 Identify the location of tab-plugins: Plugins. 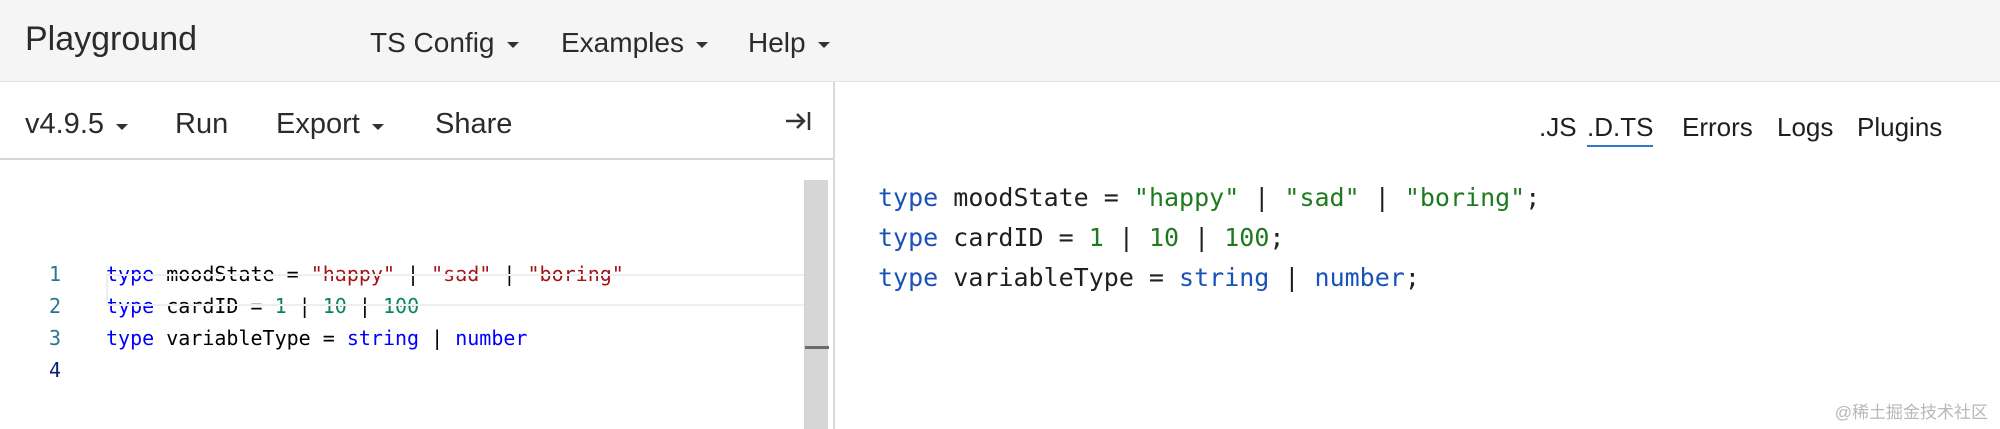
(1899, 127).